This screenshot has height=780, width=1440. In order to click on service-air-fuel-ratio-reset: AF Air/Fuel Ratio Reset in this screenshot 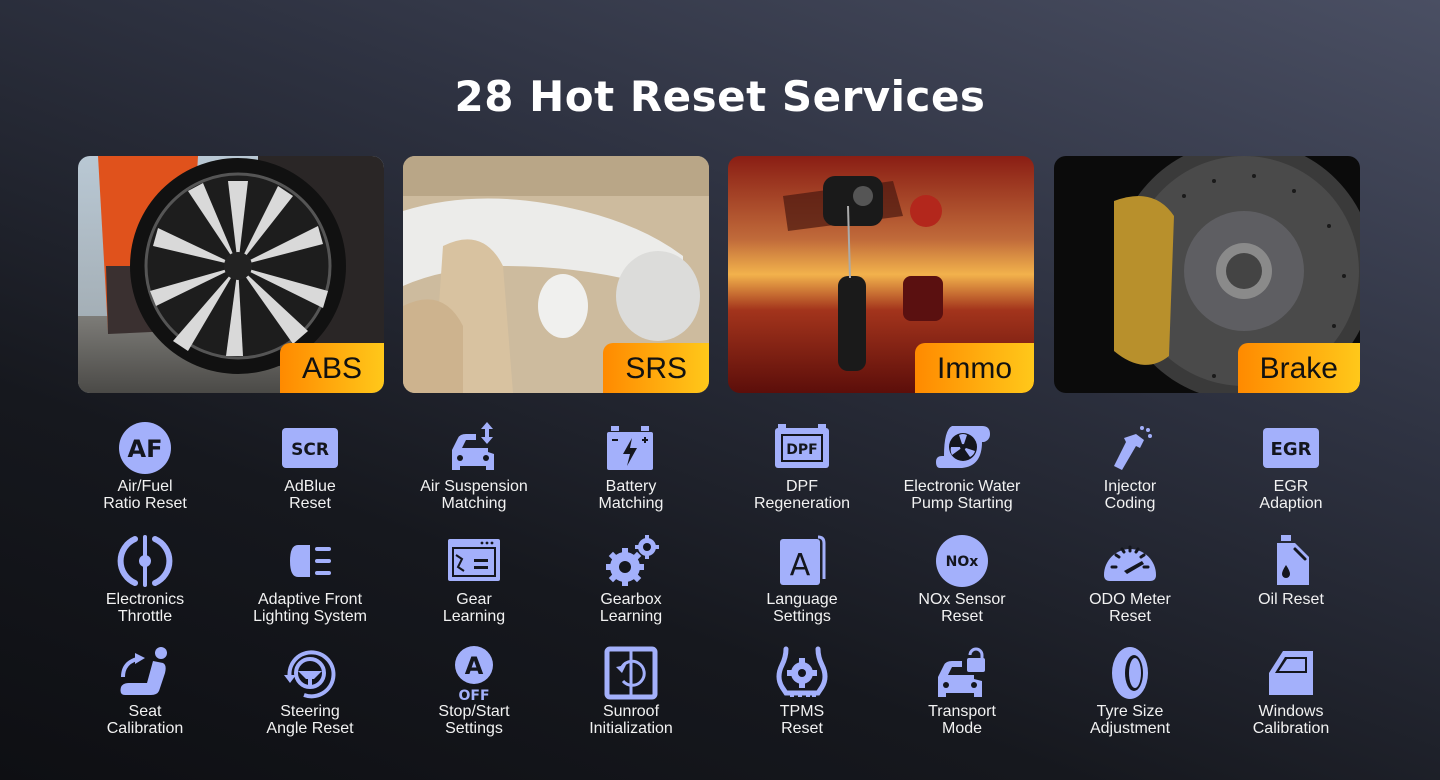, I will do `click(145, 466)`.